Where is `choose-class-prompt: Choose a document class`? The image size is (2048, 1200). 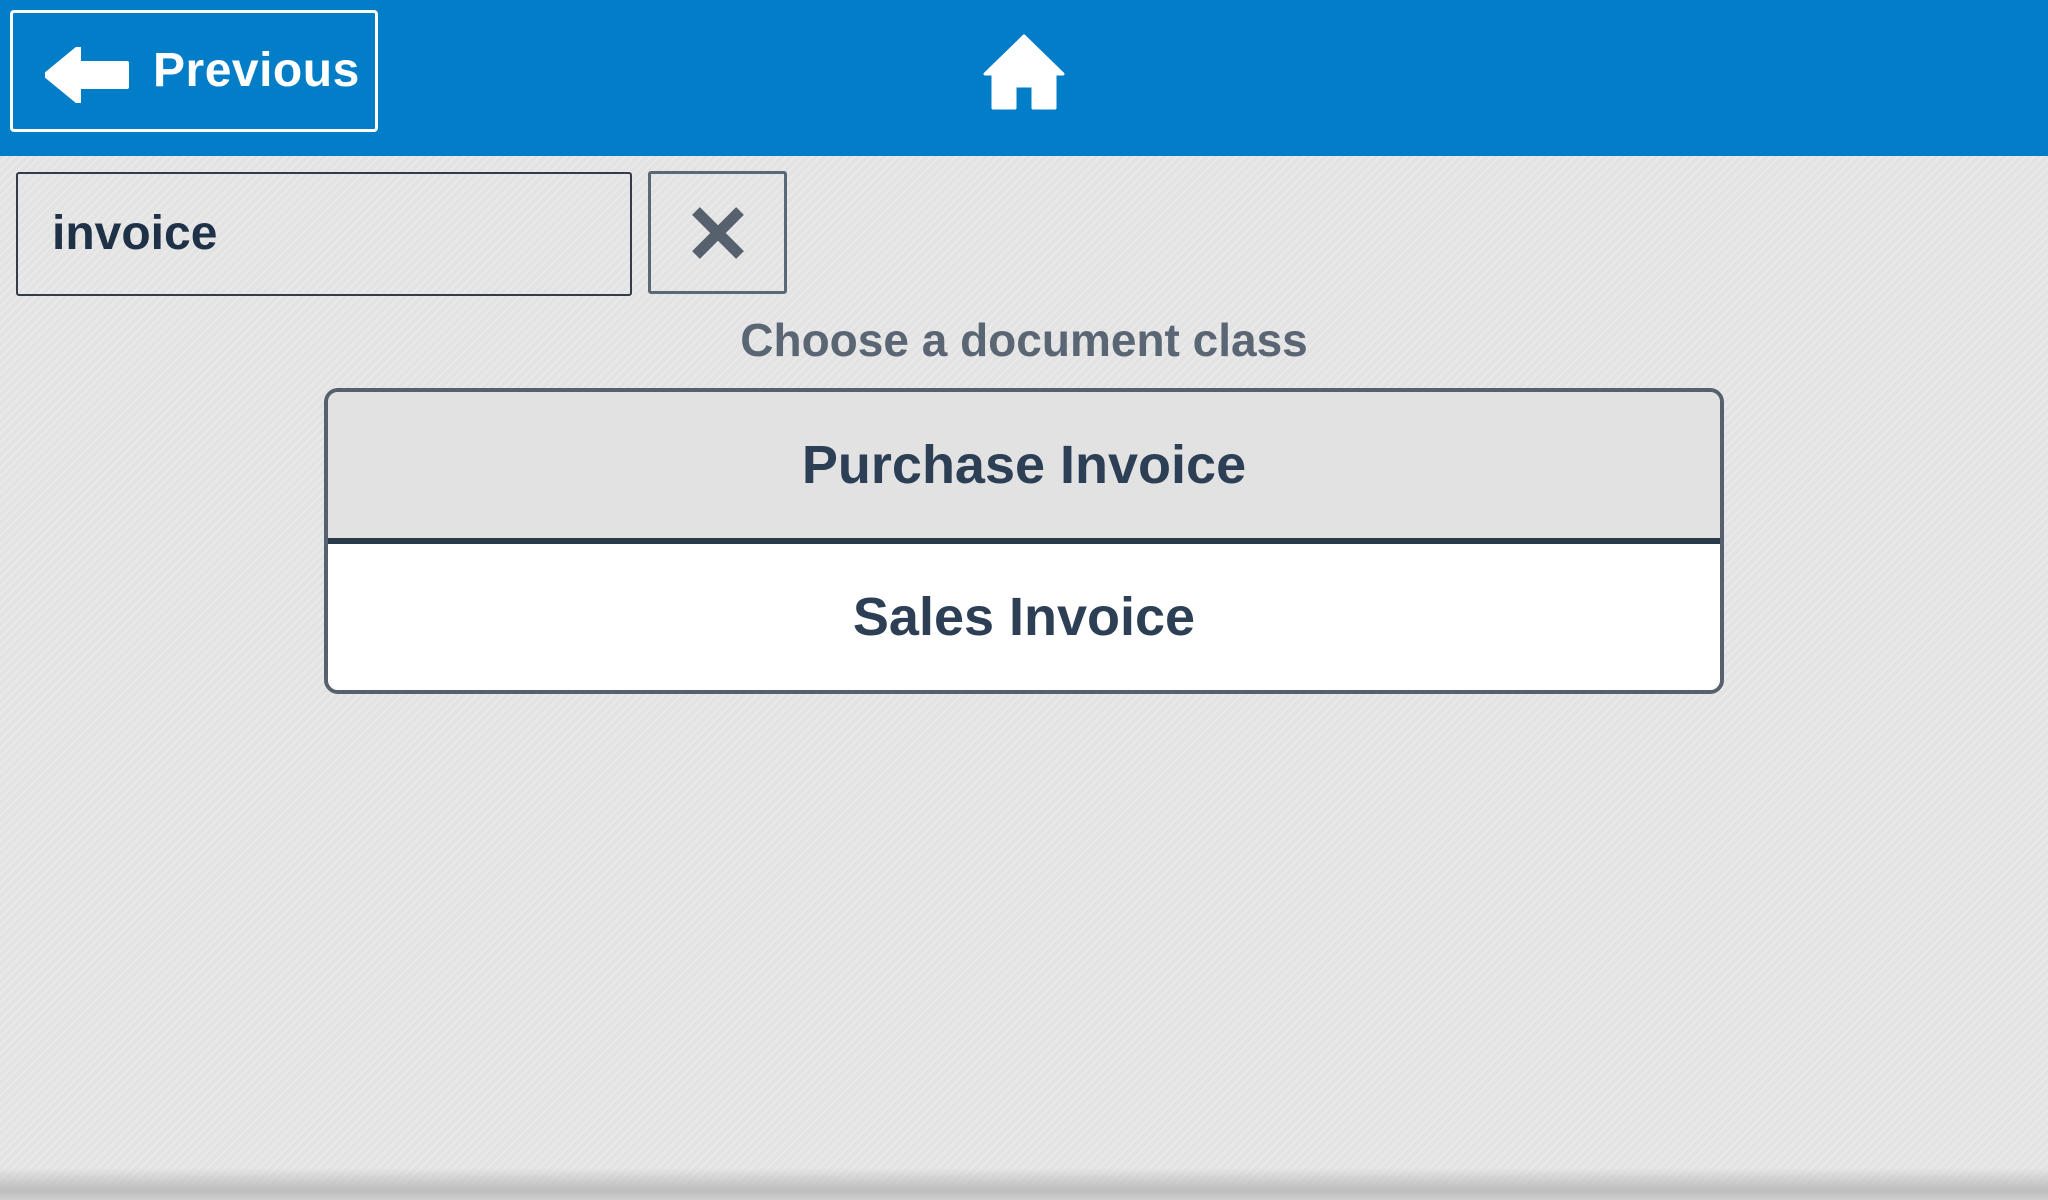 choose-class-prompt: Choose a document class is located at coordinates (1024, 340).